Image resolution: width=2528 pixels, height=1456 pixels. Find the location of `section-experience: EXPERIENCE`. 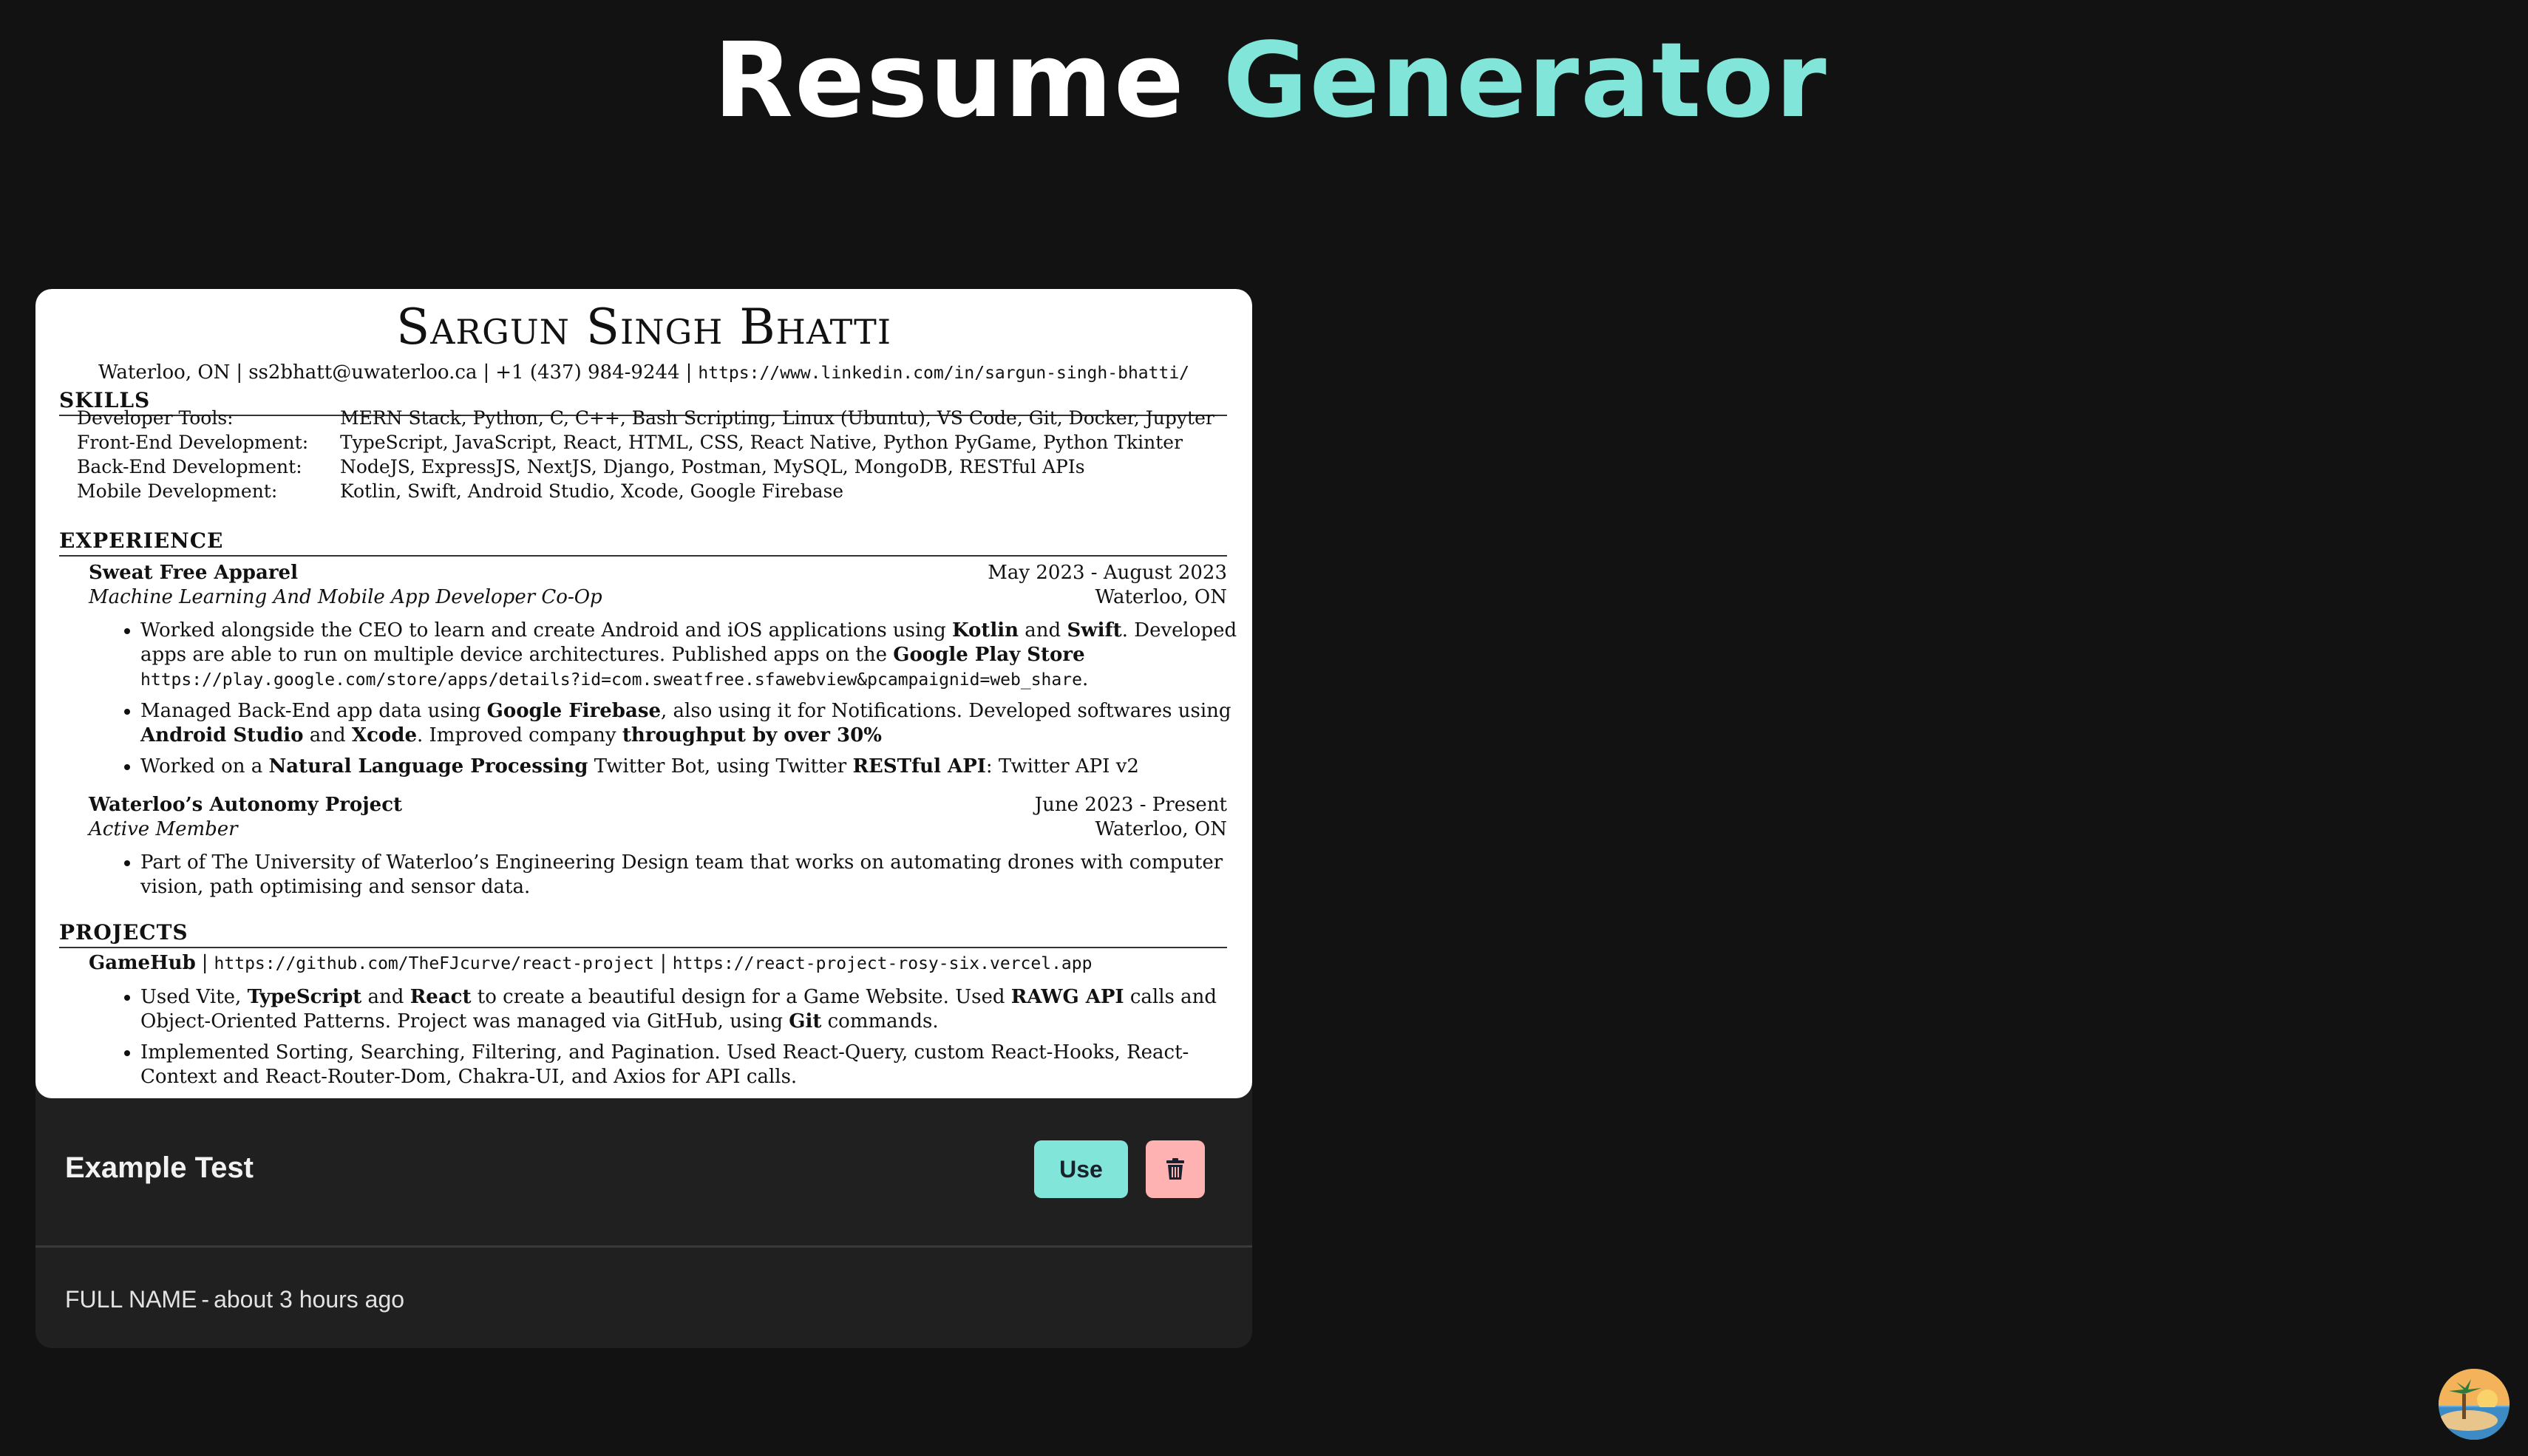

section-experience: EXPERIENCE is located at coordinates (643, 542).